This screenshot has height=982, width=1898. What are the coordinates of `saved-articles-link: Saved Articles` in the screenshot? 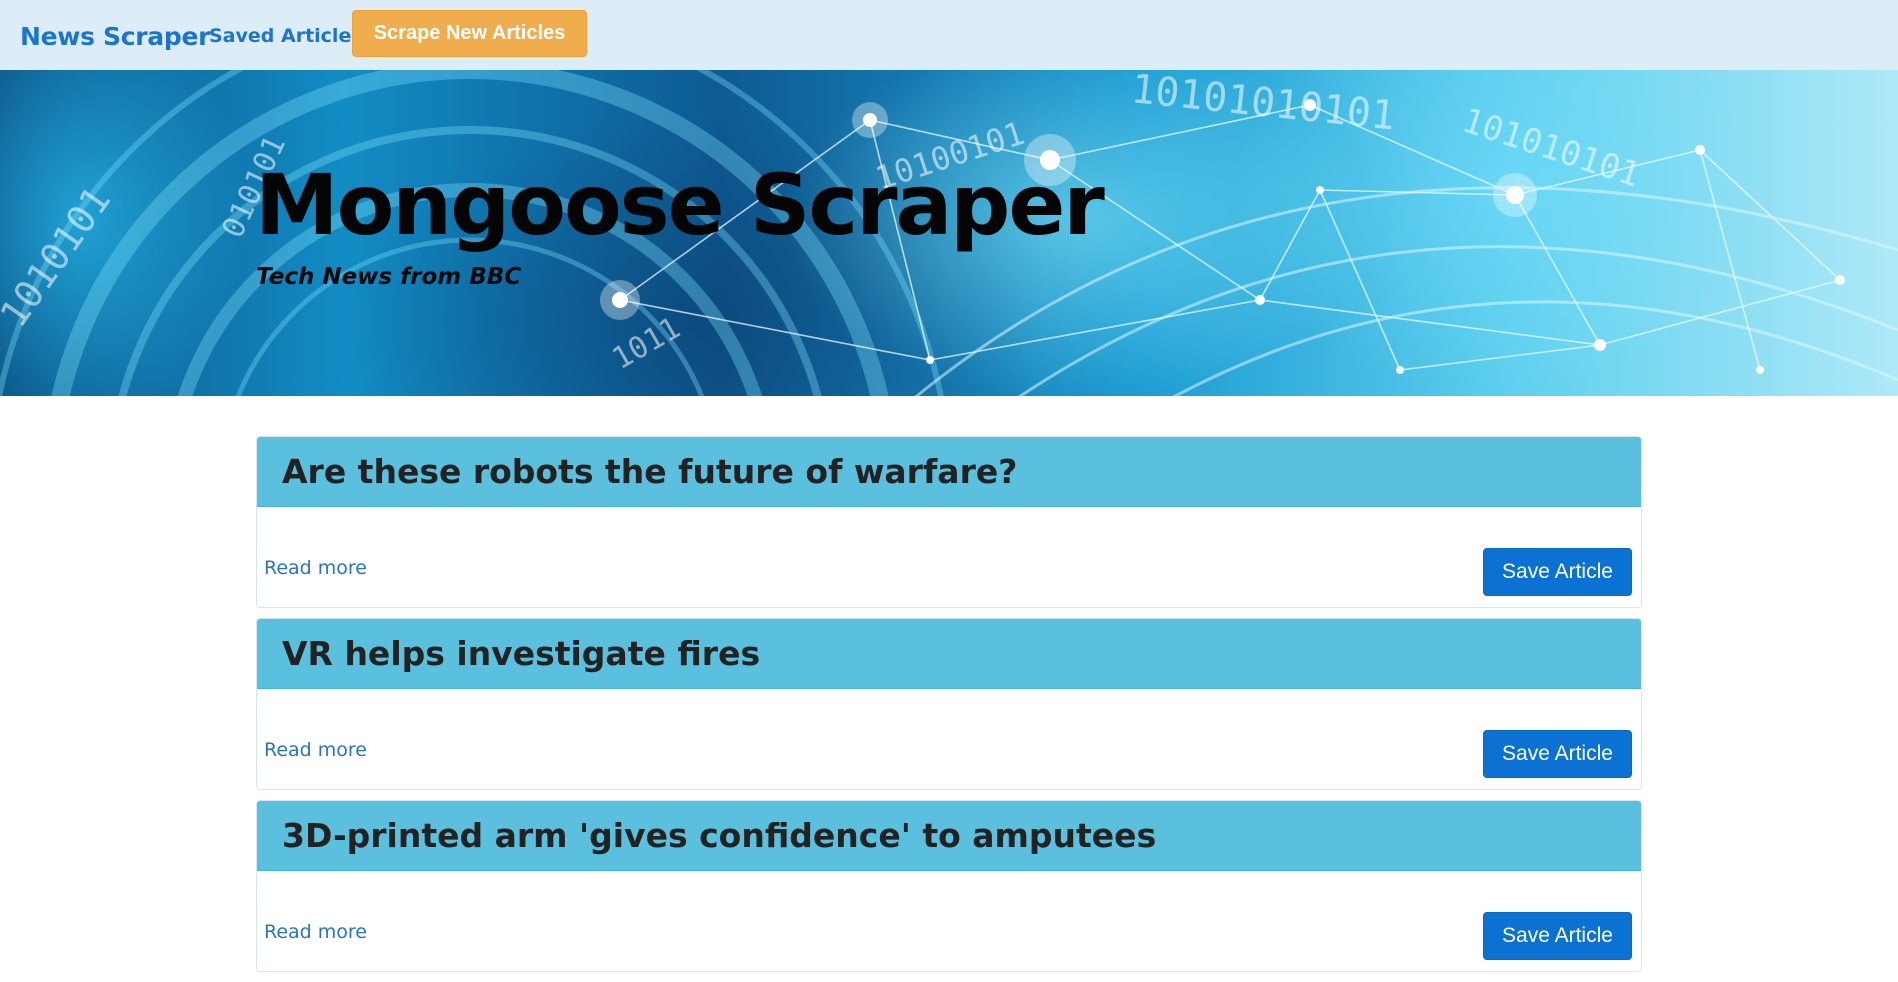 It's located at (286, 36).